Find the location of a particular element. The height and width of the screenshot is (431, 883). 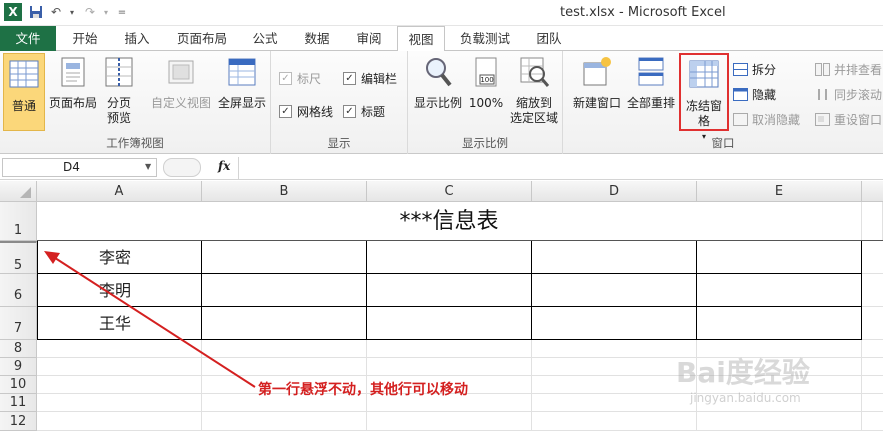

page-break-icon is located at coordinates (119, 72).